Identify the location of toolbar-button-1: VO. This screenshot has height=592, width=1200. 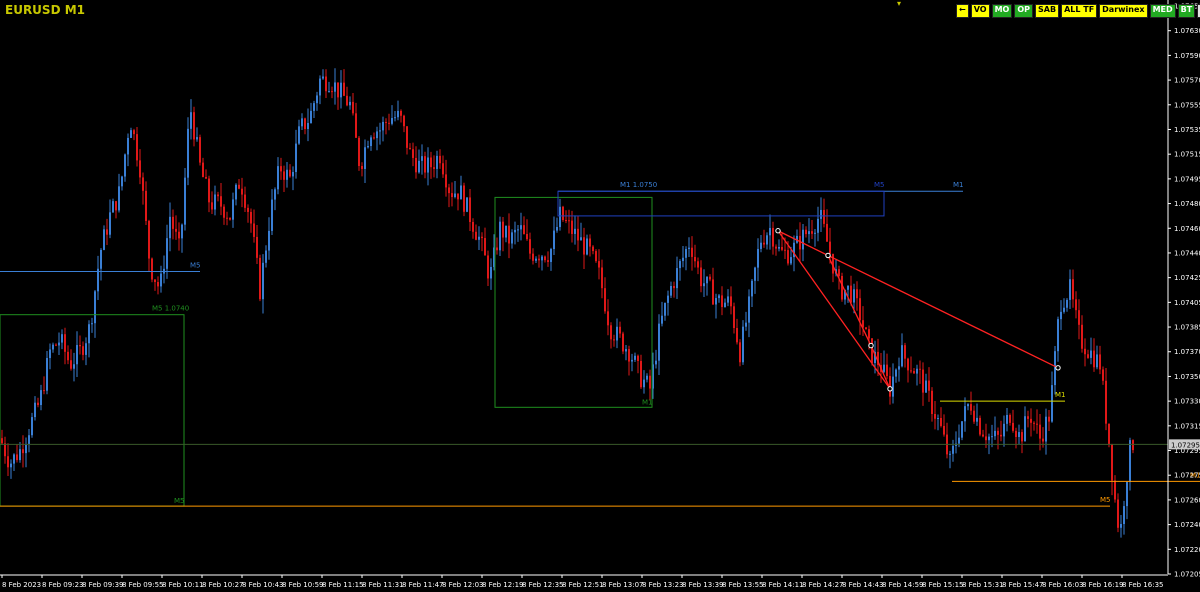
(980, 11).